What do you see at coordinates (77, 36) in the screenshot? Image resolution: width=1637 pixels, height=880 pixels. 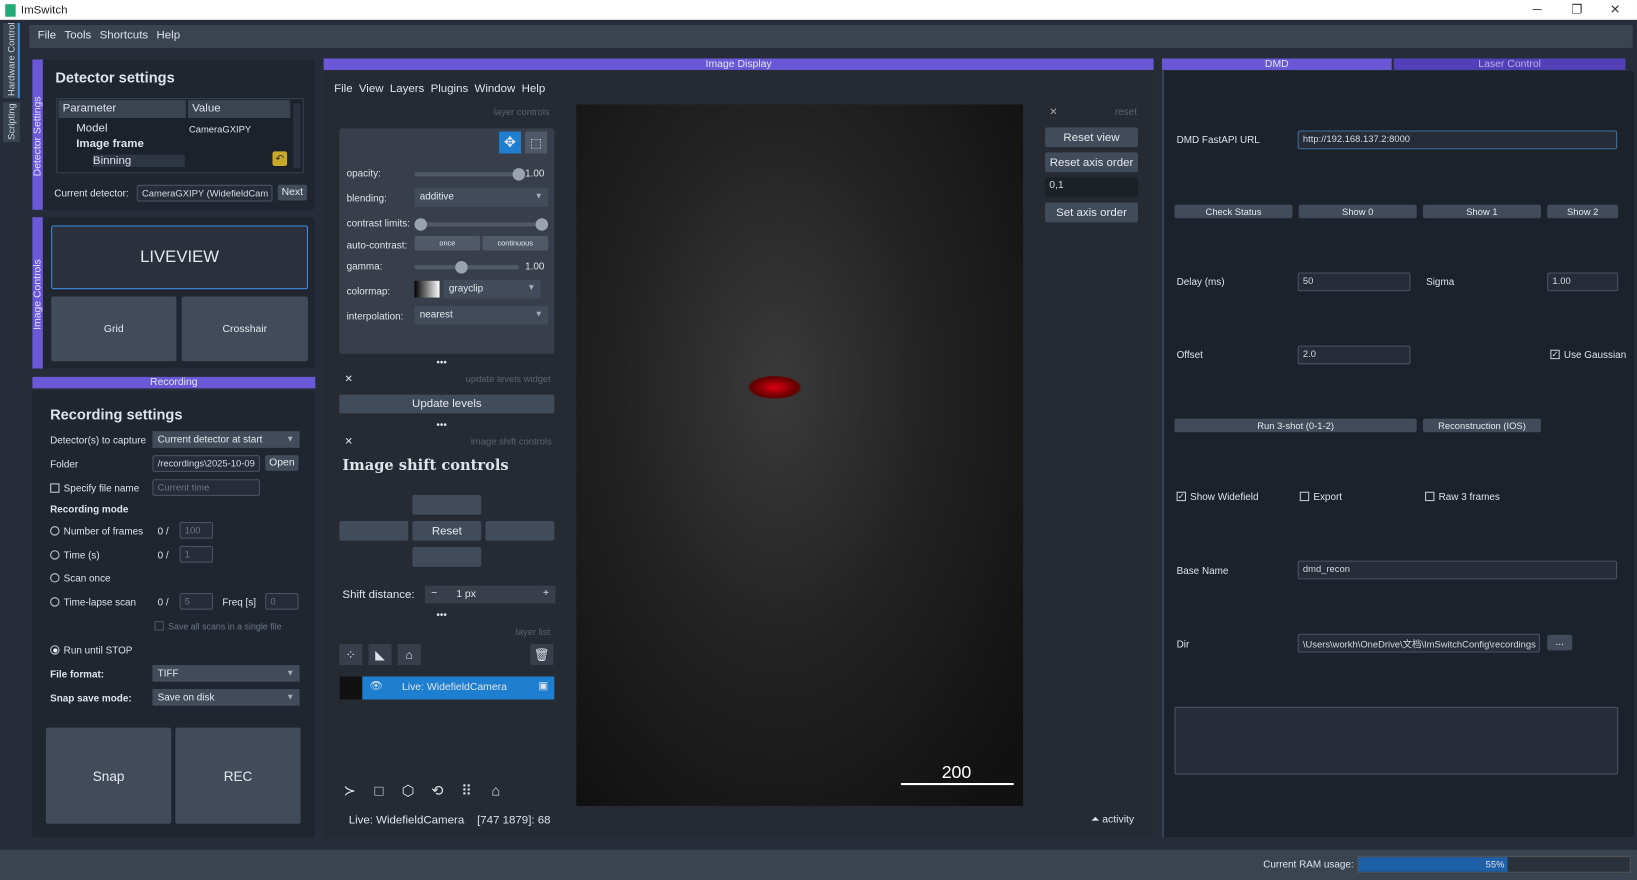 I see `menu-tools: Tools` at bounding box center [77, 36].